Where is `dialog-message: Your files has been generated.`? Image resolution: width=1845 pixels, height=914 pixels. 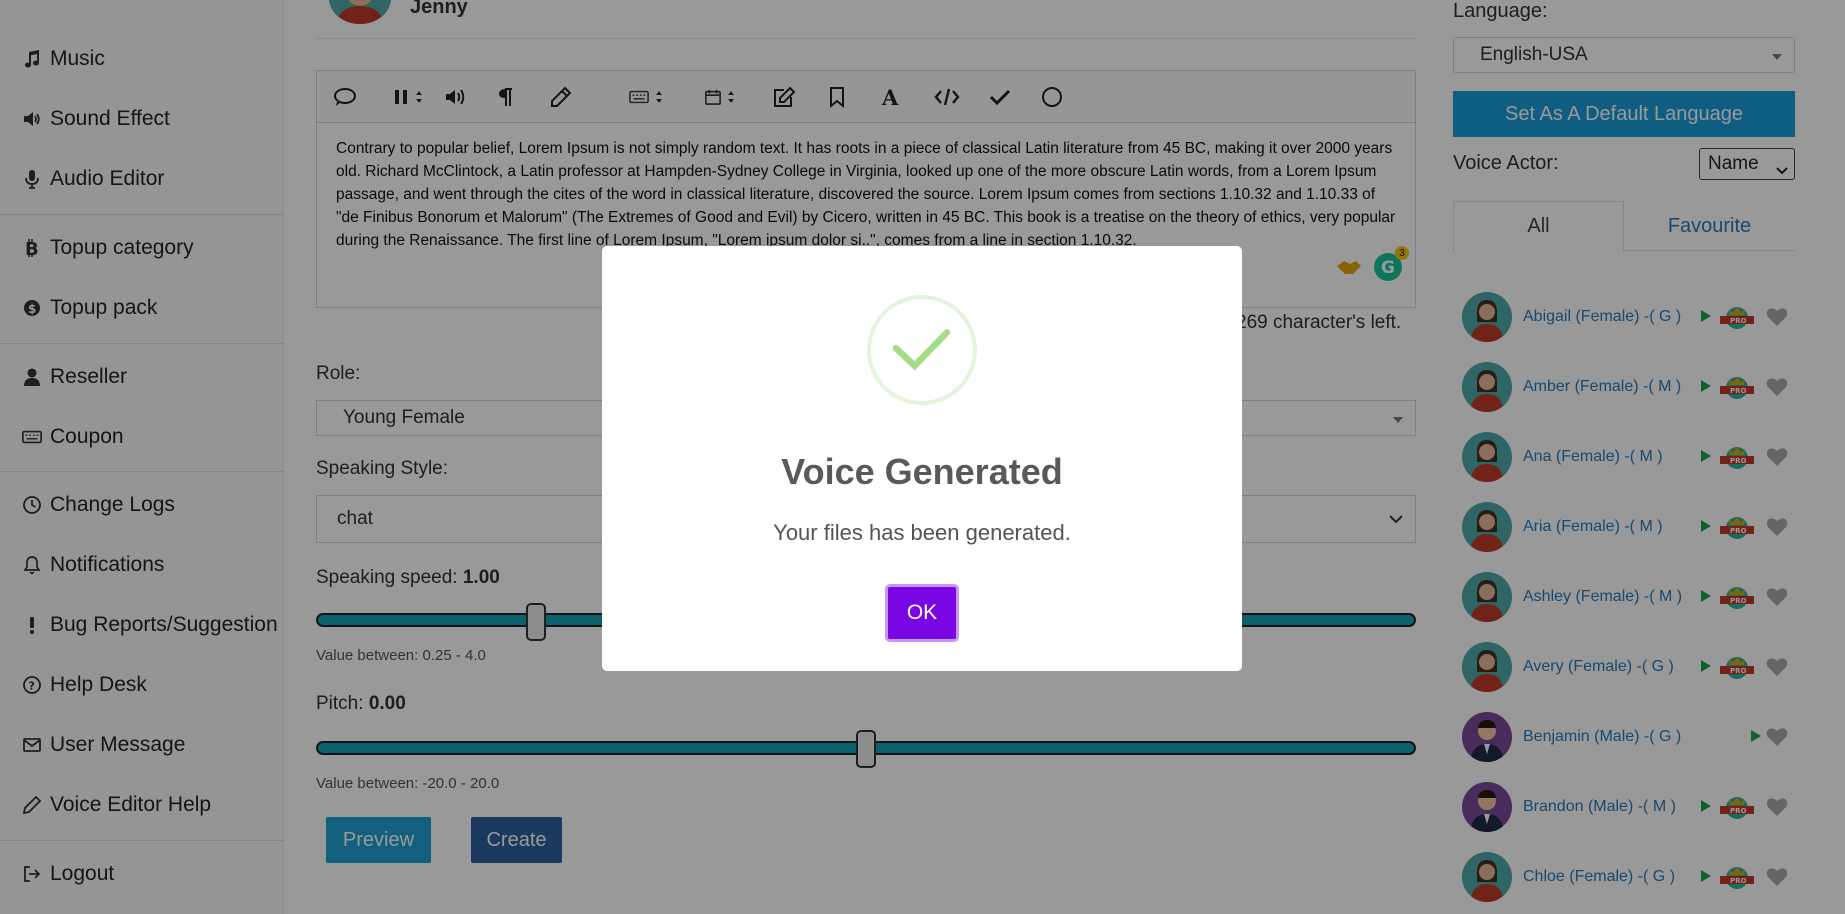
dialog-message: Your files has been generated. is located at coordinates (922, 532).